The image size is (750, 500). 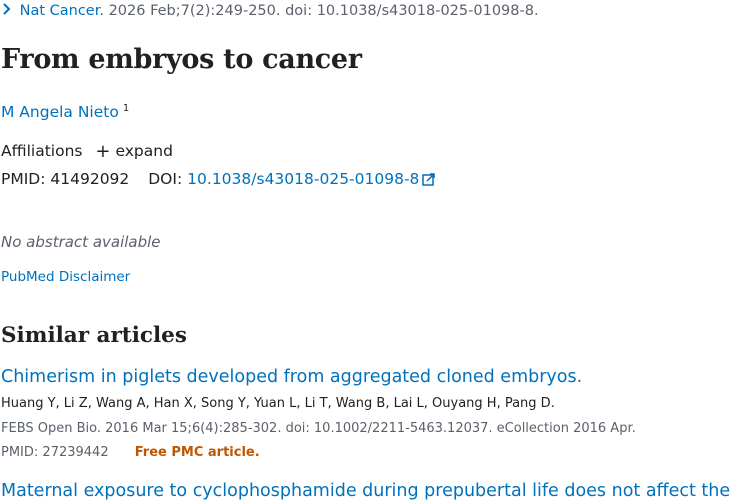 I want to click on chevron-right-icon, so click(x=8, y=11).